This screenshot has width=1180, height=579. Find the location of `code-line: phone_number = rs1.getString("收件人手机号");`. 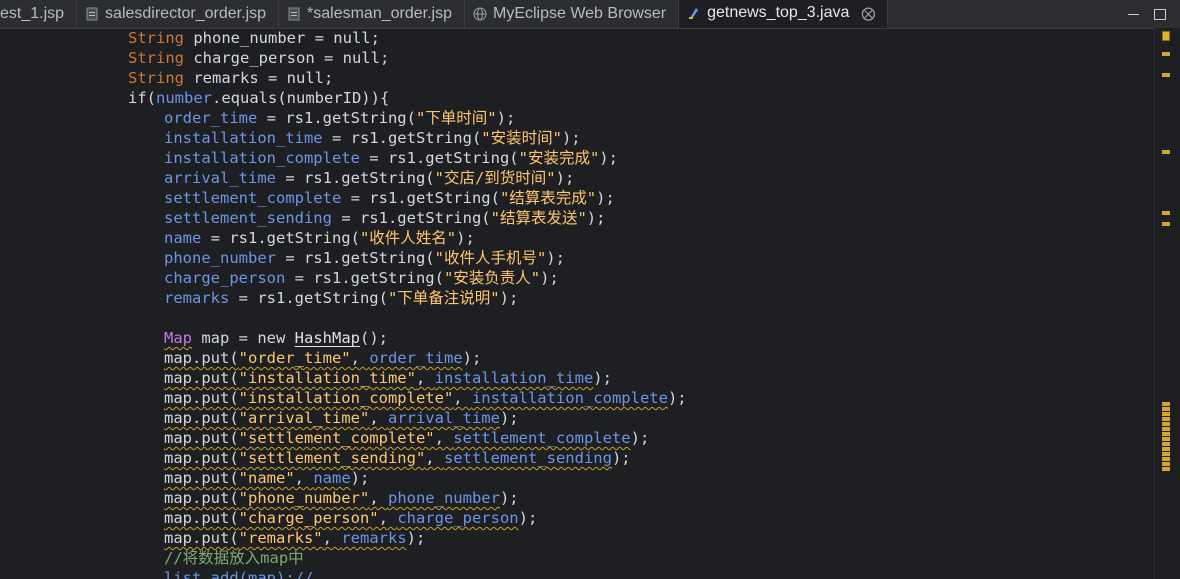

code-line: phone_number = rs1.getString("收件人手机号"); is located at coordinates (364, 258).